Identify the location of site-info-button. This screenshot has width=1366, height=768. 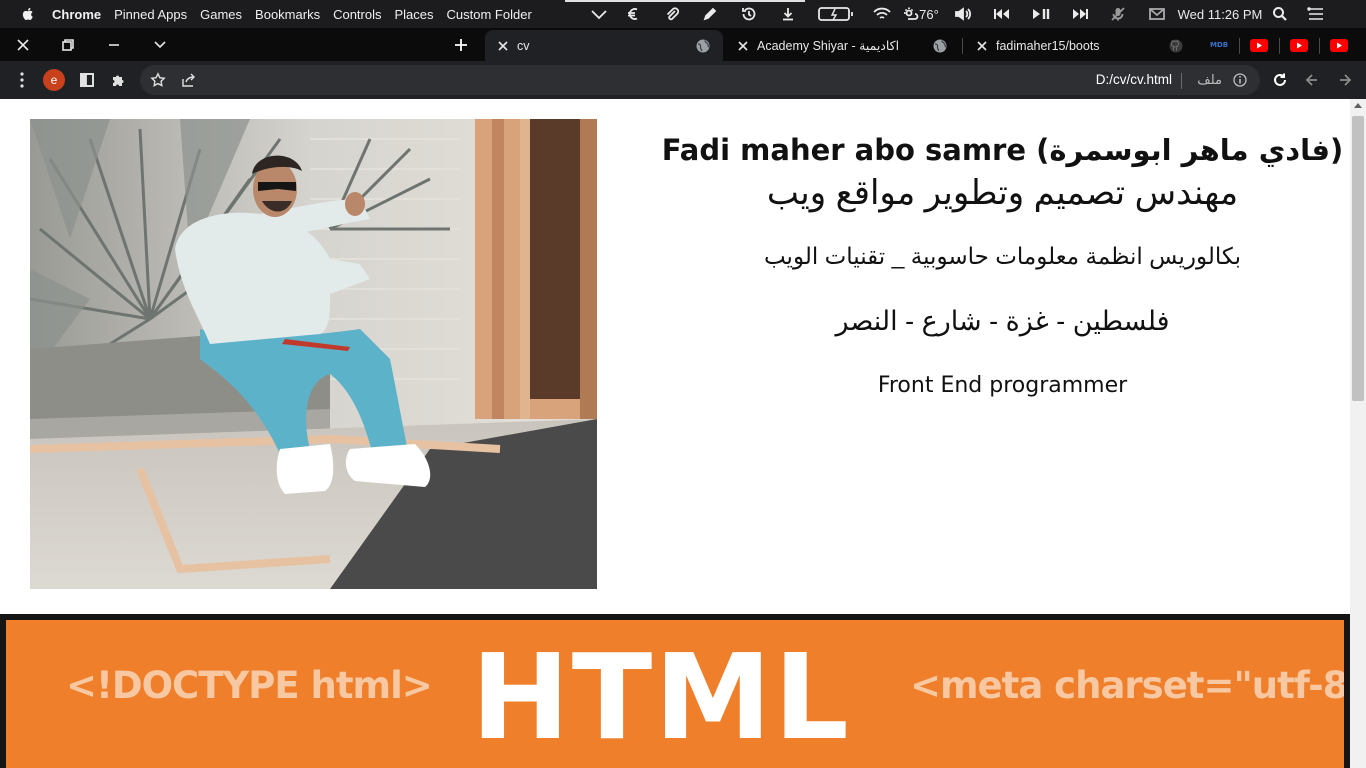
(1240, 80).